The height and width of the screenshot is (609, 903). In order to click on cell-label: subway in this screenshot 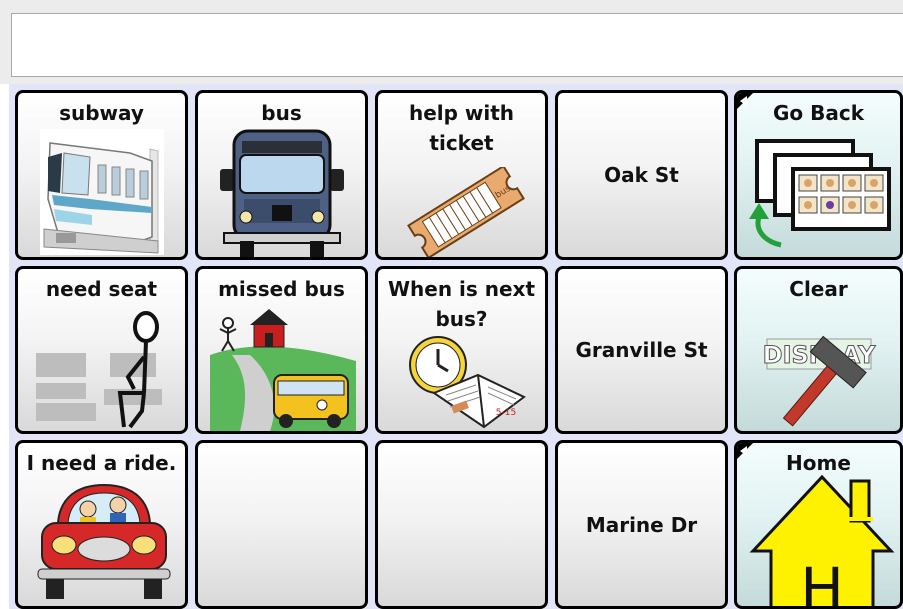, I will do `click(101, 113)`.